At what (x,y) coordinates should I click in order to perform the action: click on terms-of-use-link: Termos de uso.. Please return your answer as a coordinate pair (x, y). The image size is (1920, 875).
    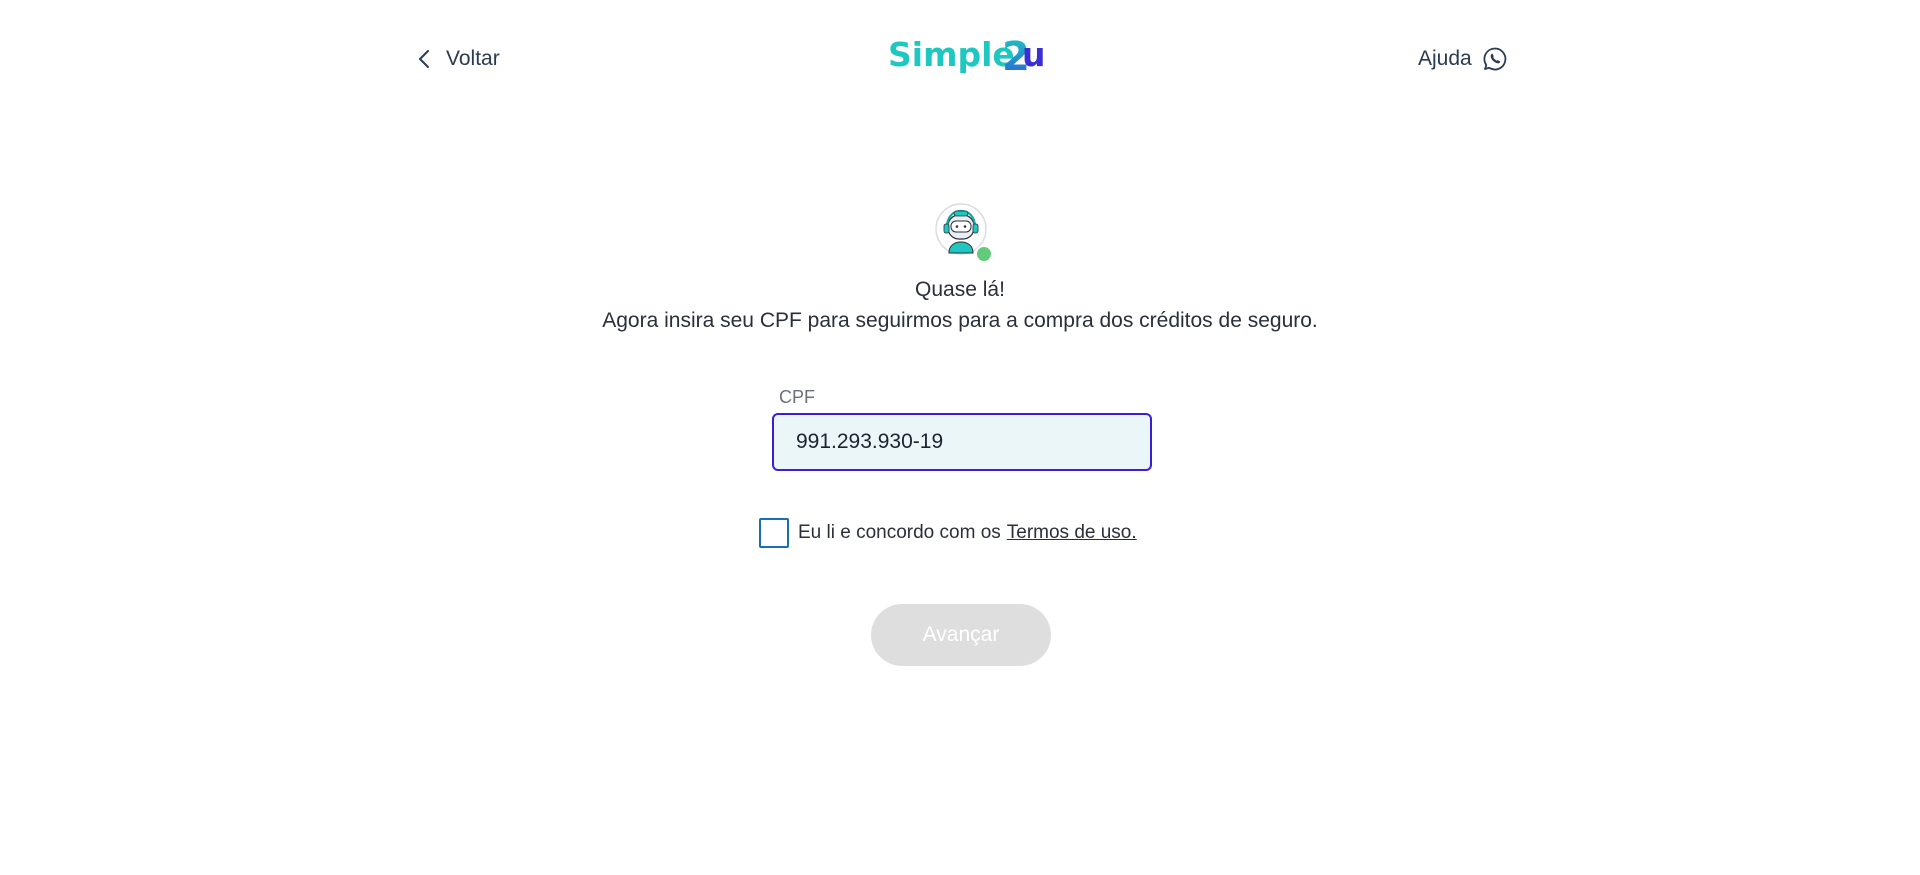
    Looking at the image, I should click on (1072, 533).